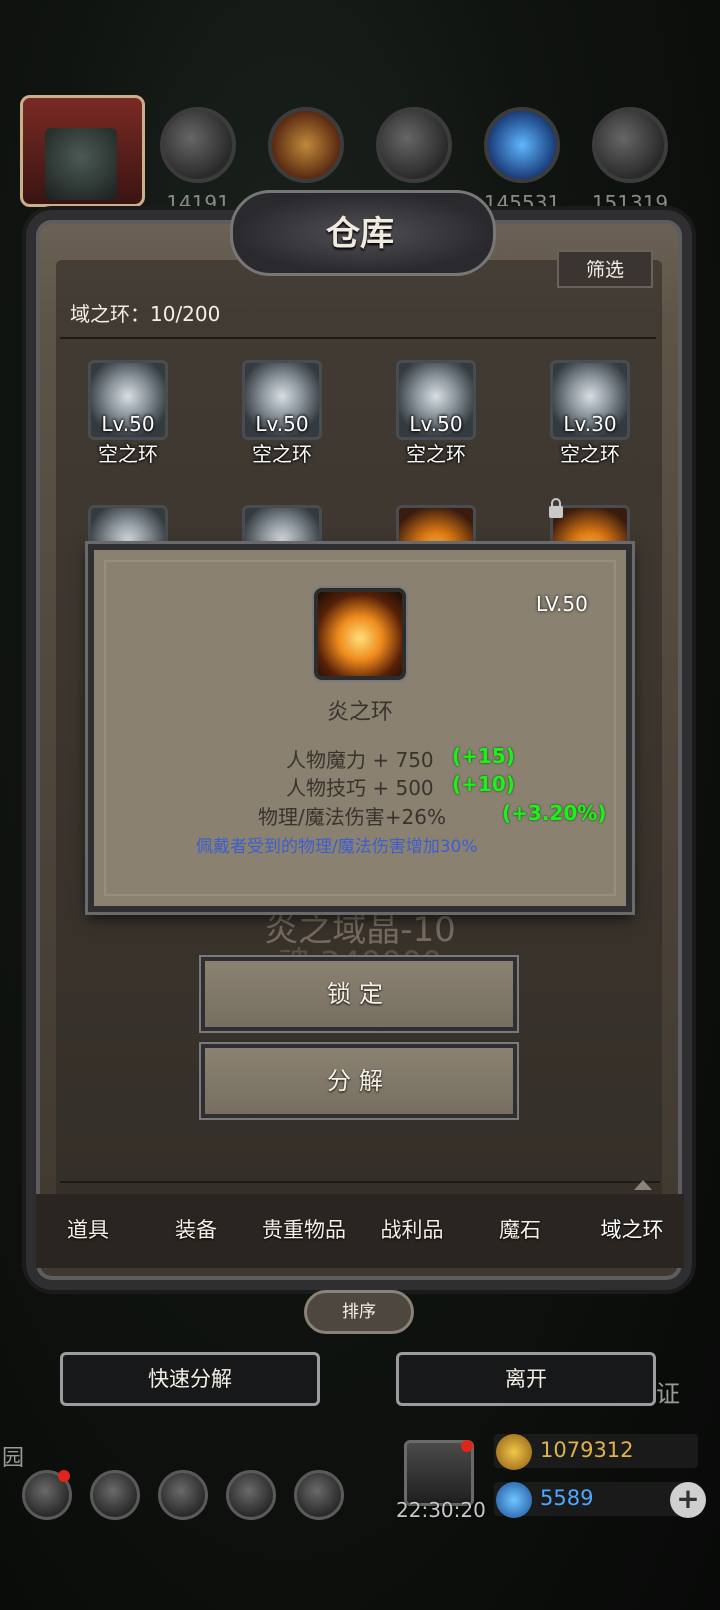 The height and width of the screenshot is (1610, 720). I want to click on item-name-3: 空之环, so click(436, 454).